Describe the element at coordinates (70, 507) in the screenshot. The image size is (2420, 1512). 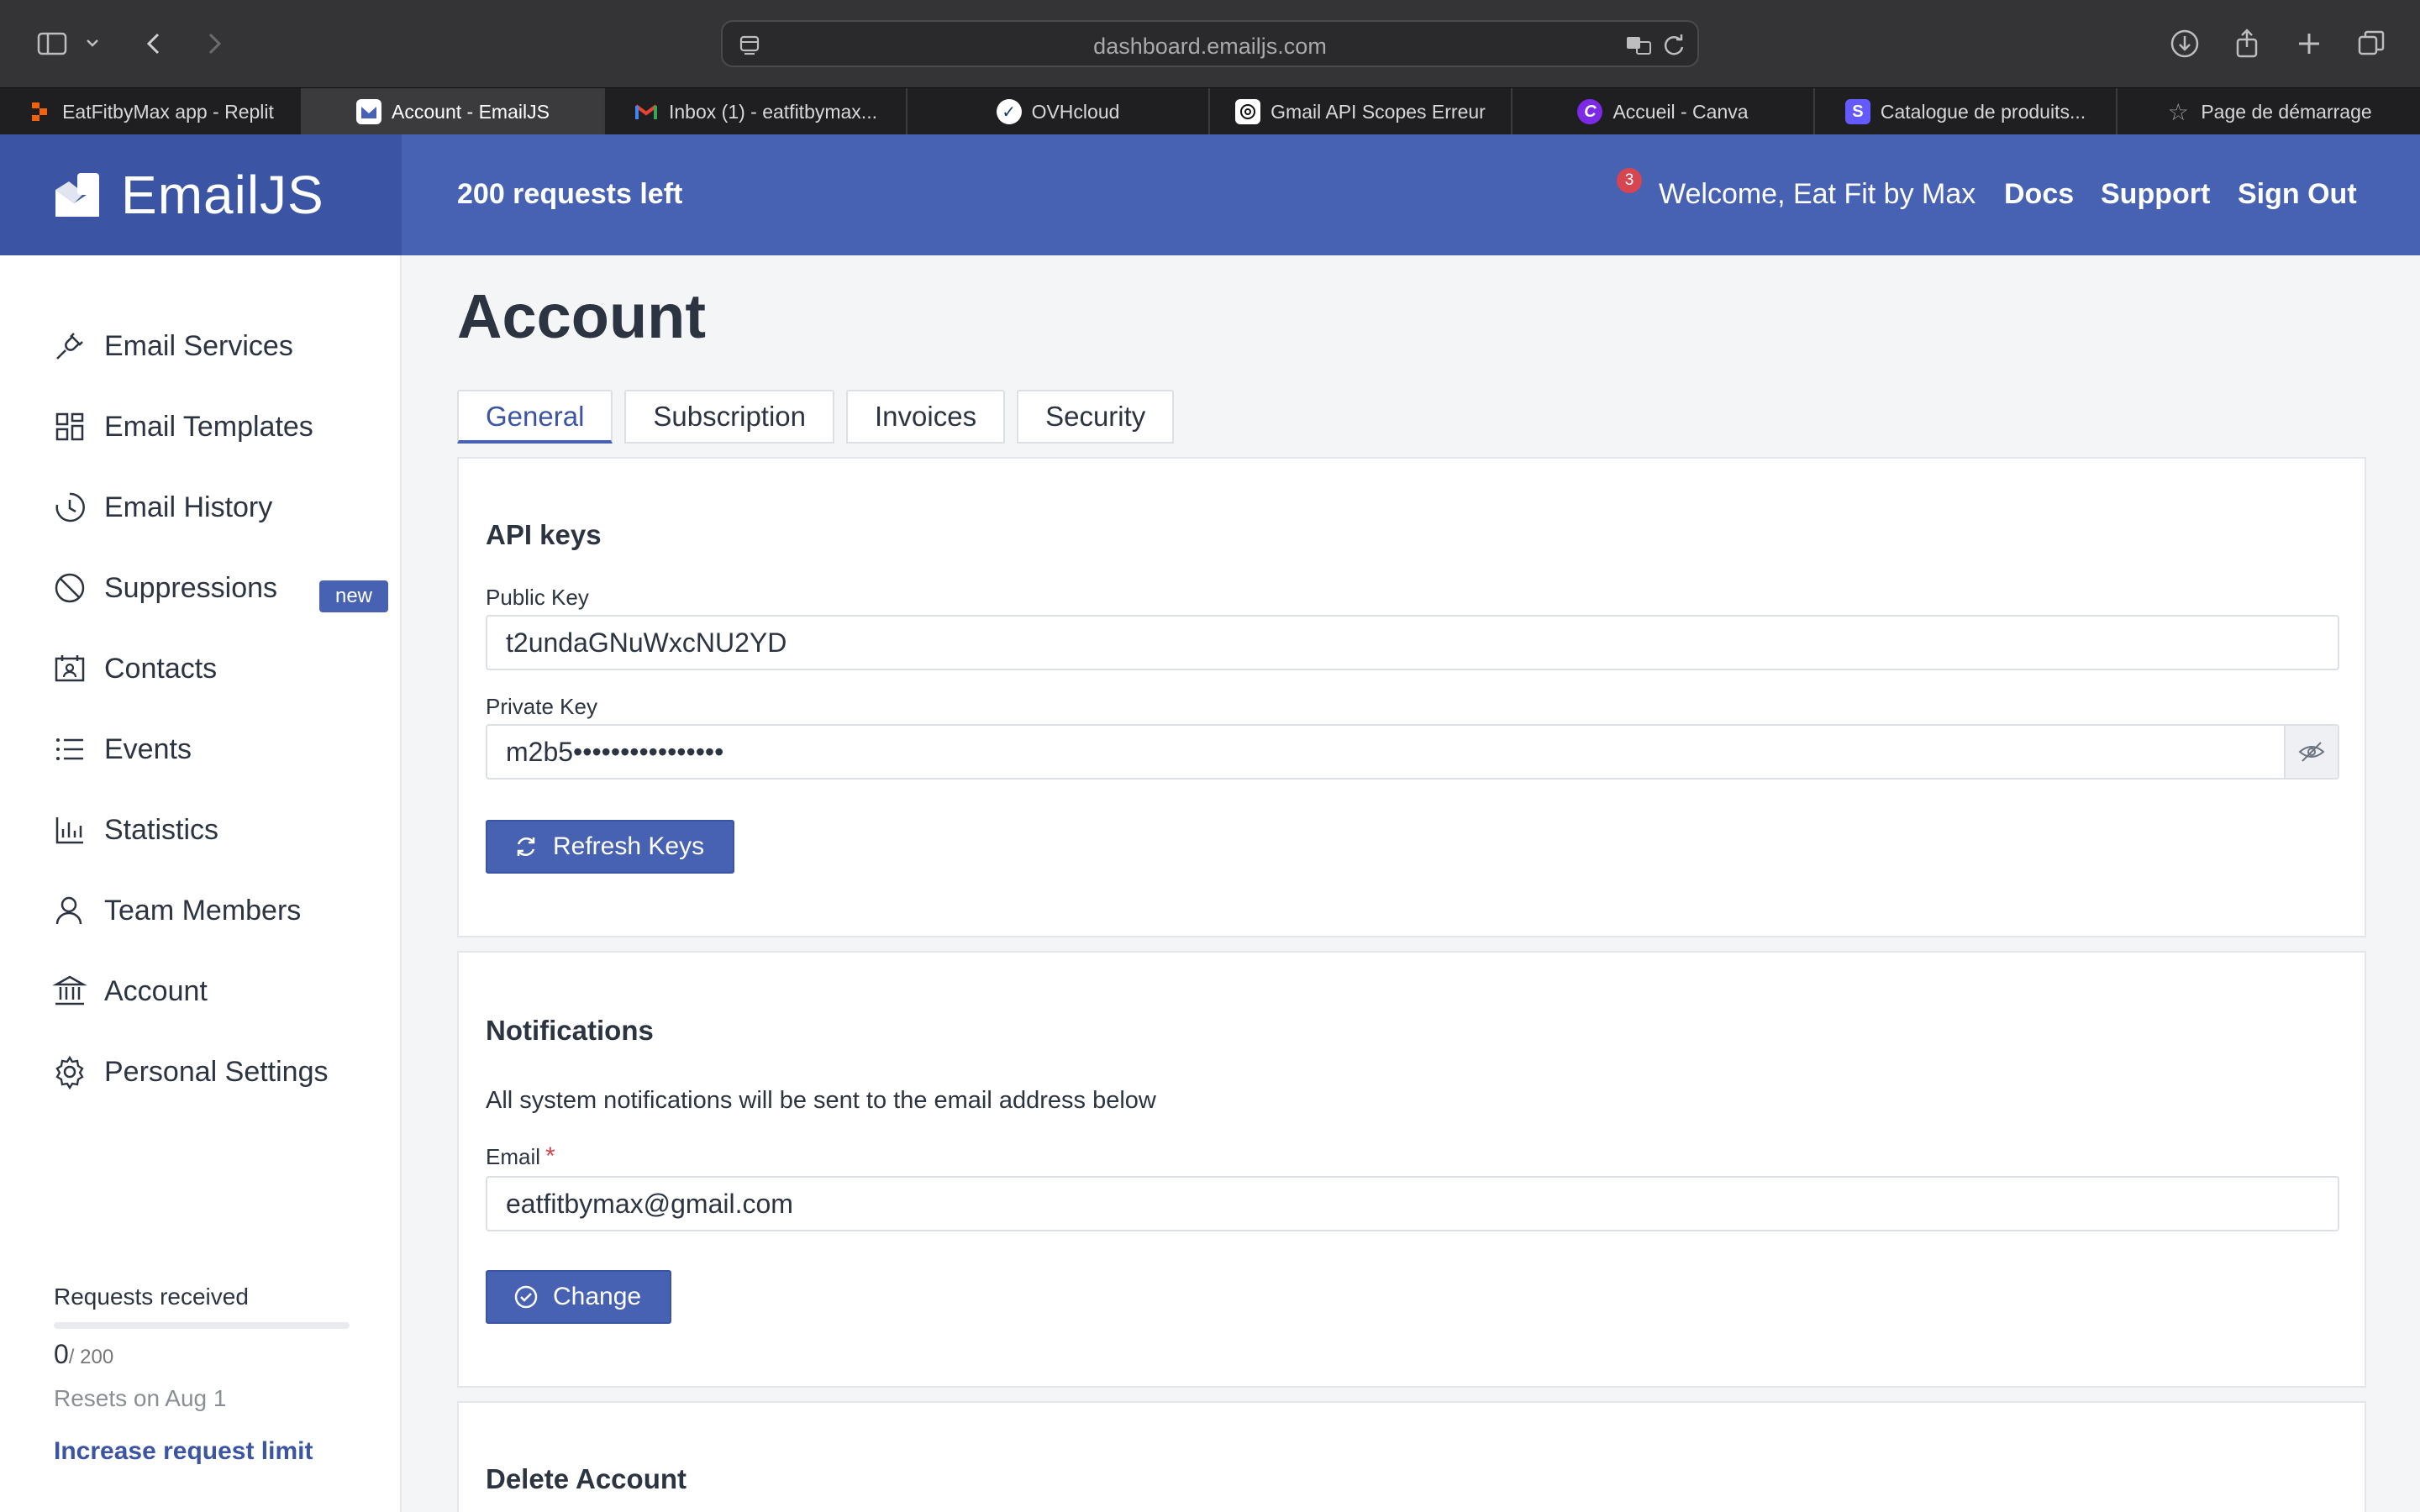
I see `history-icon` at that location.